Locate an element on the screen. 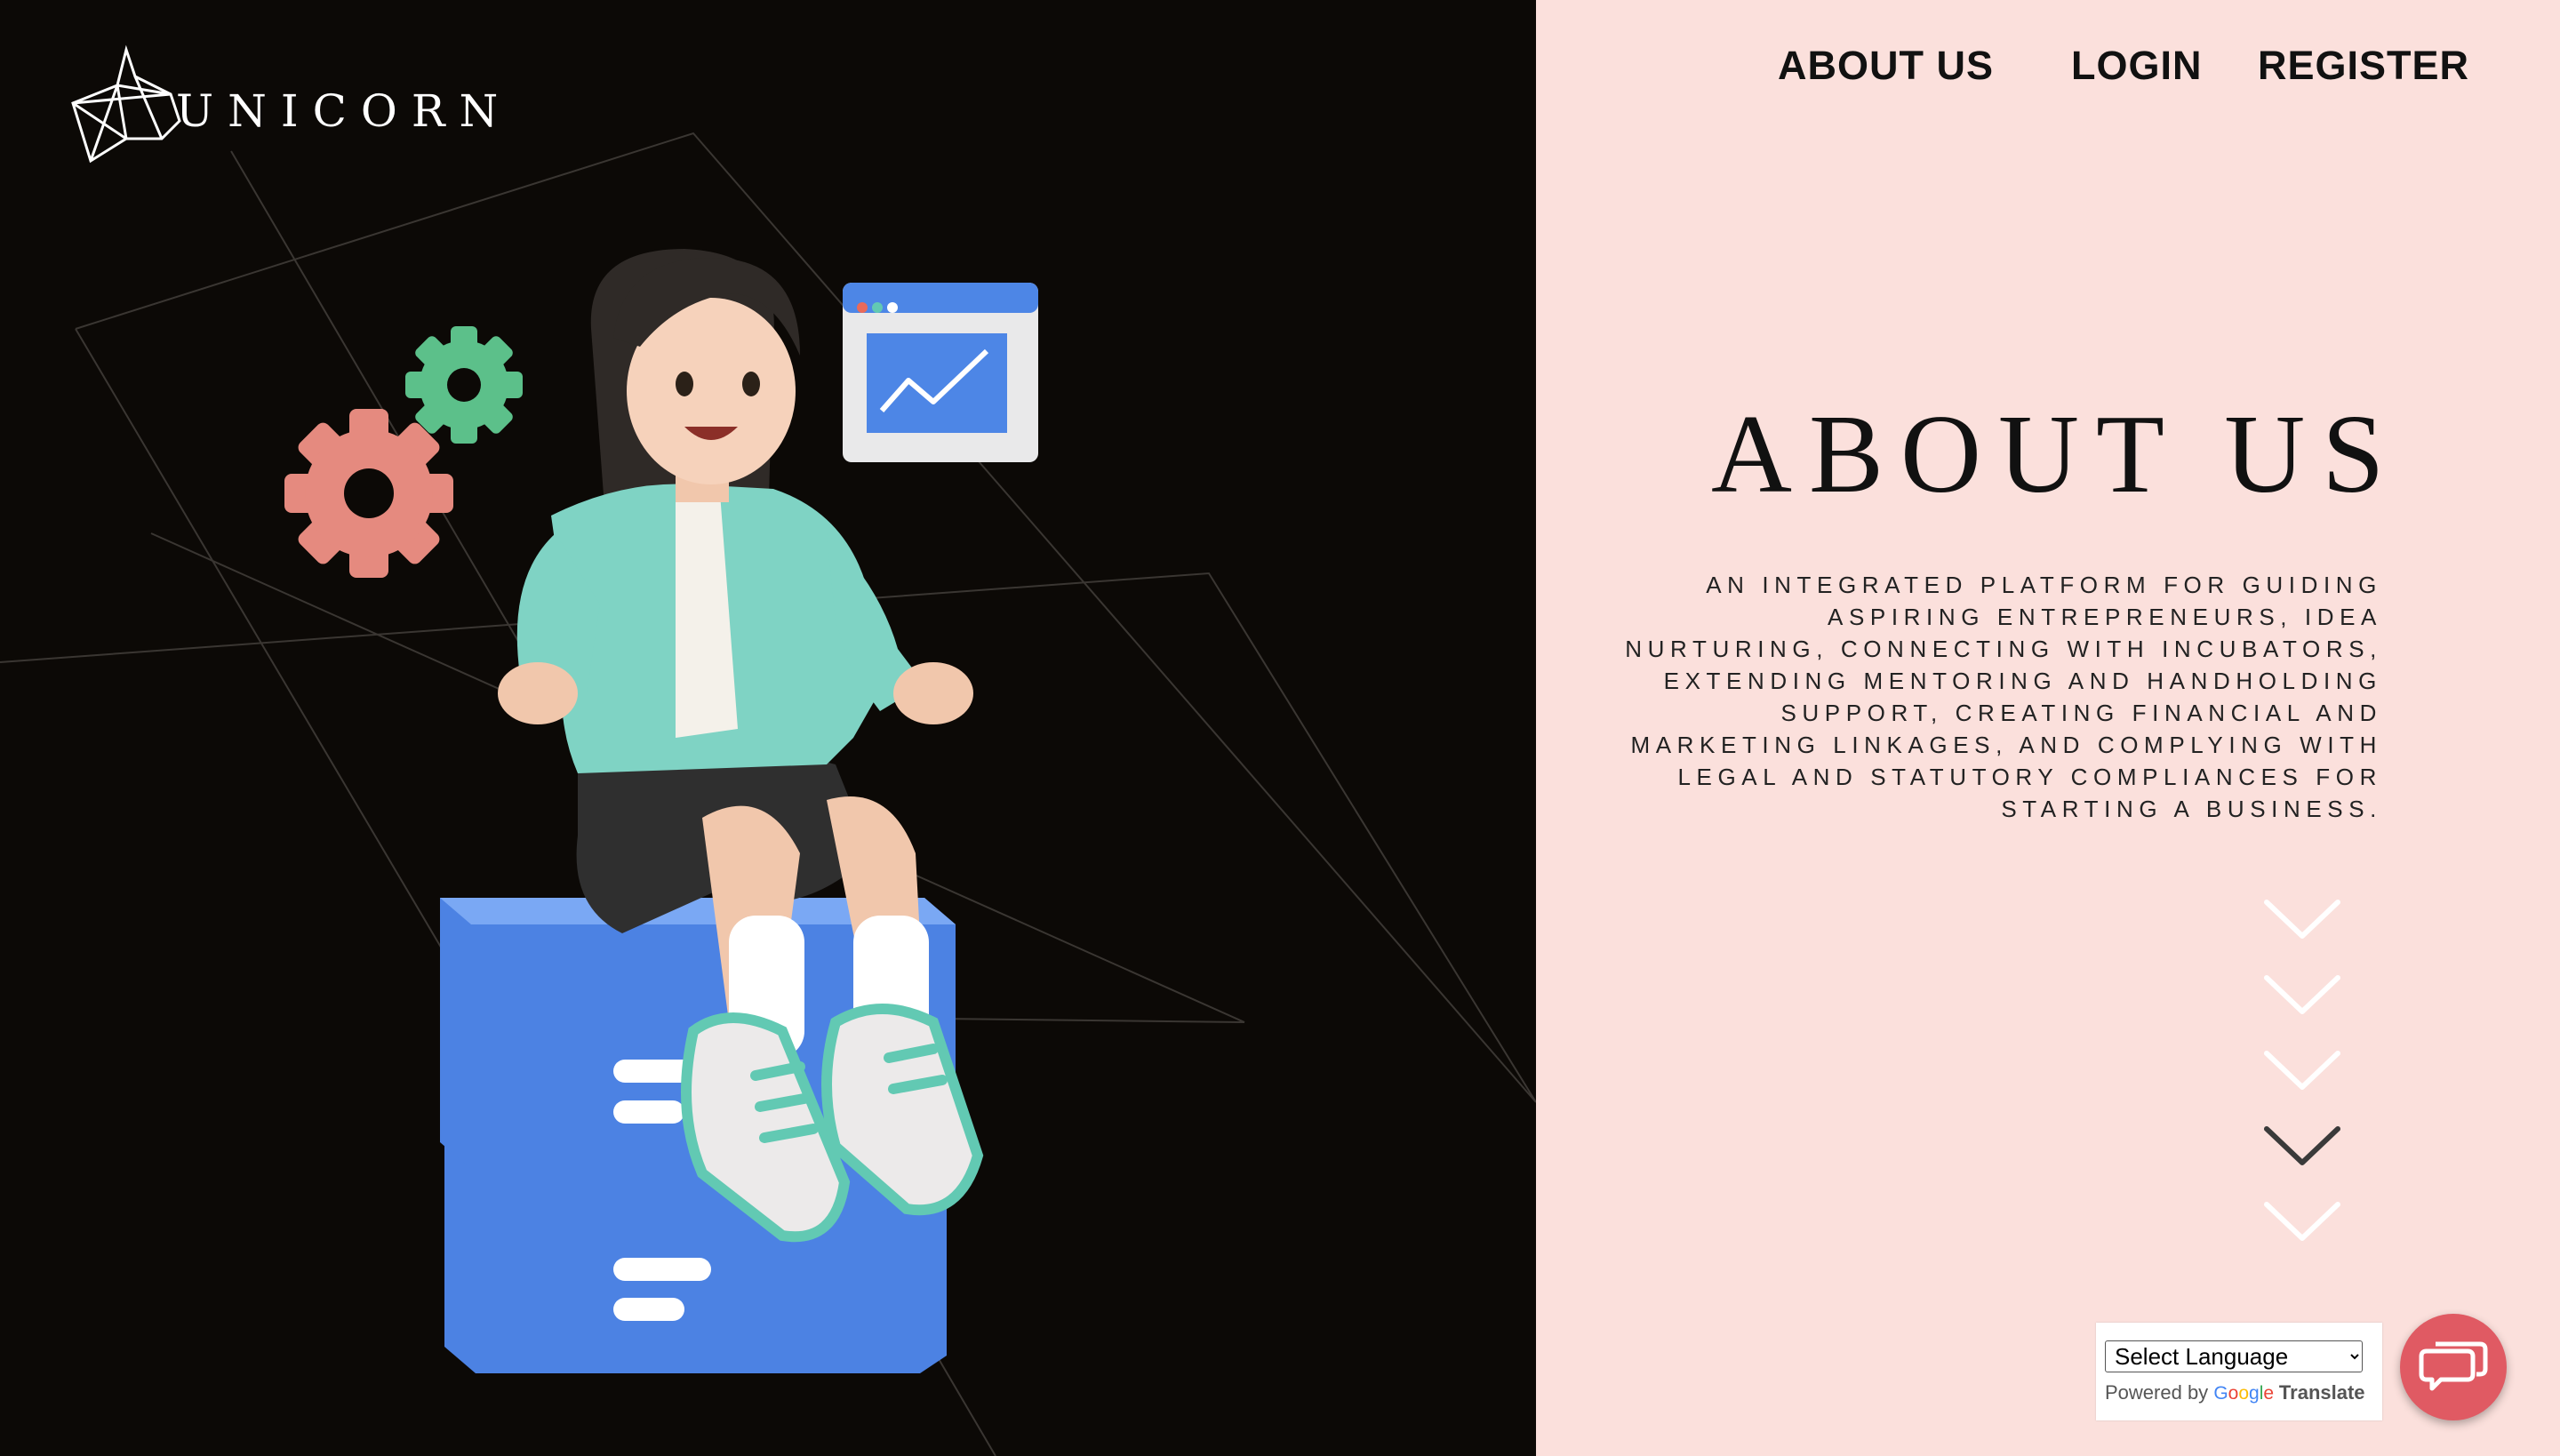 This screenshot has height=1456, width=2560. chart-window-icon is located at coordinates (940, 372).